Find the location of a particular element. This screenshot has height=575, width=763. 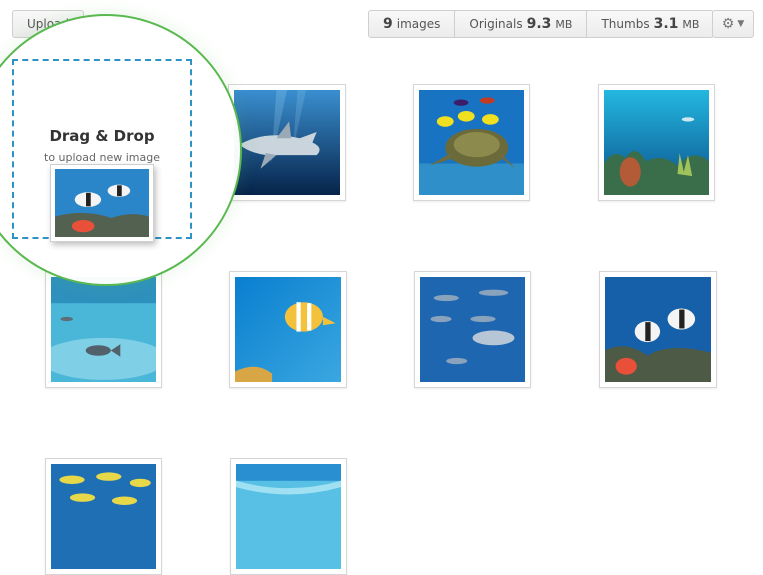

chevron-down-icon: ▼ is located at coordinates (741, 24).